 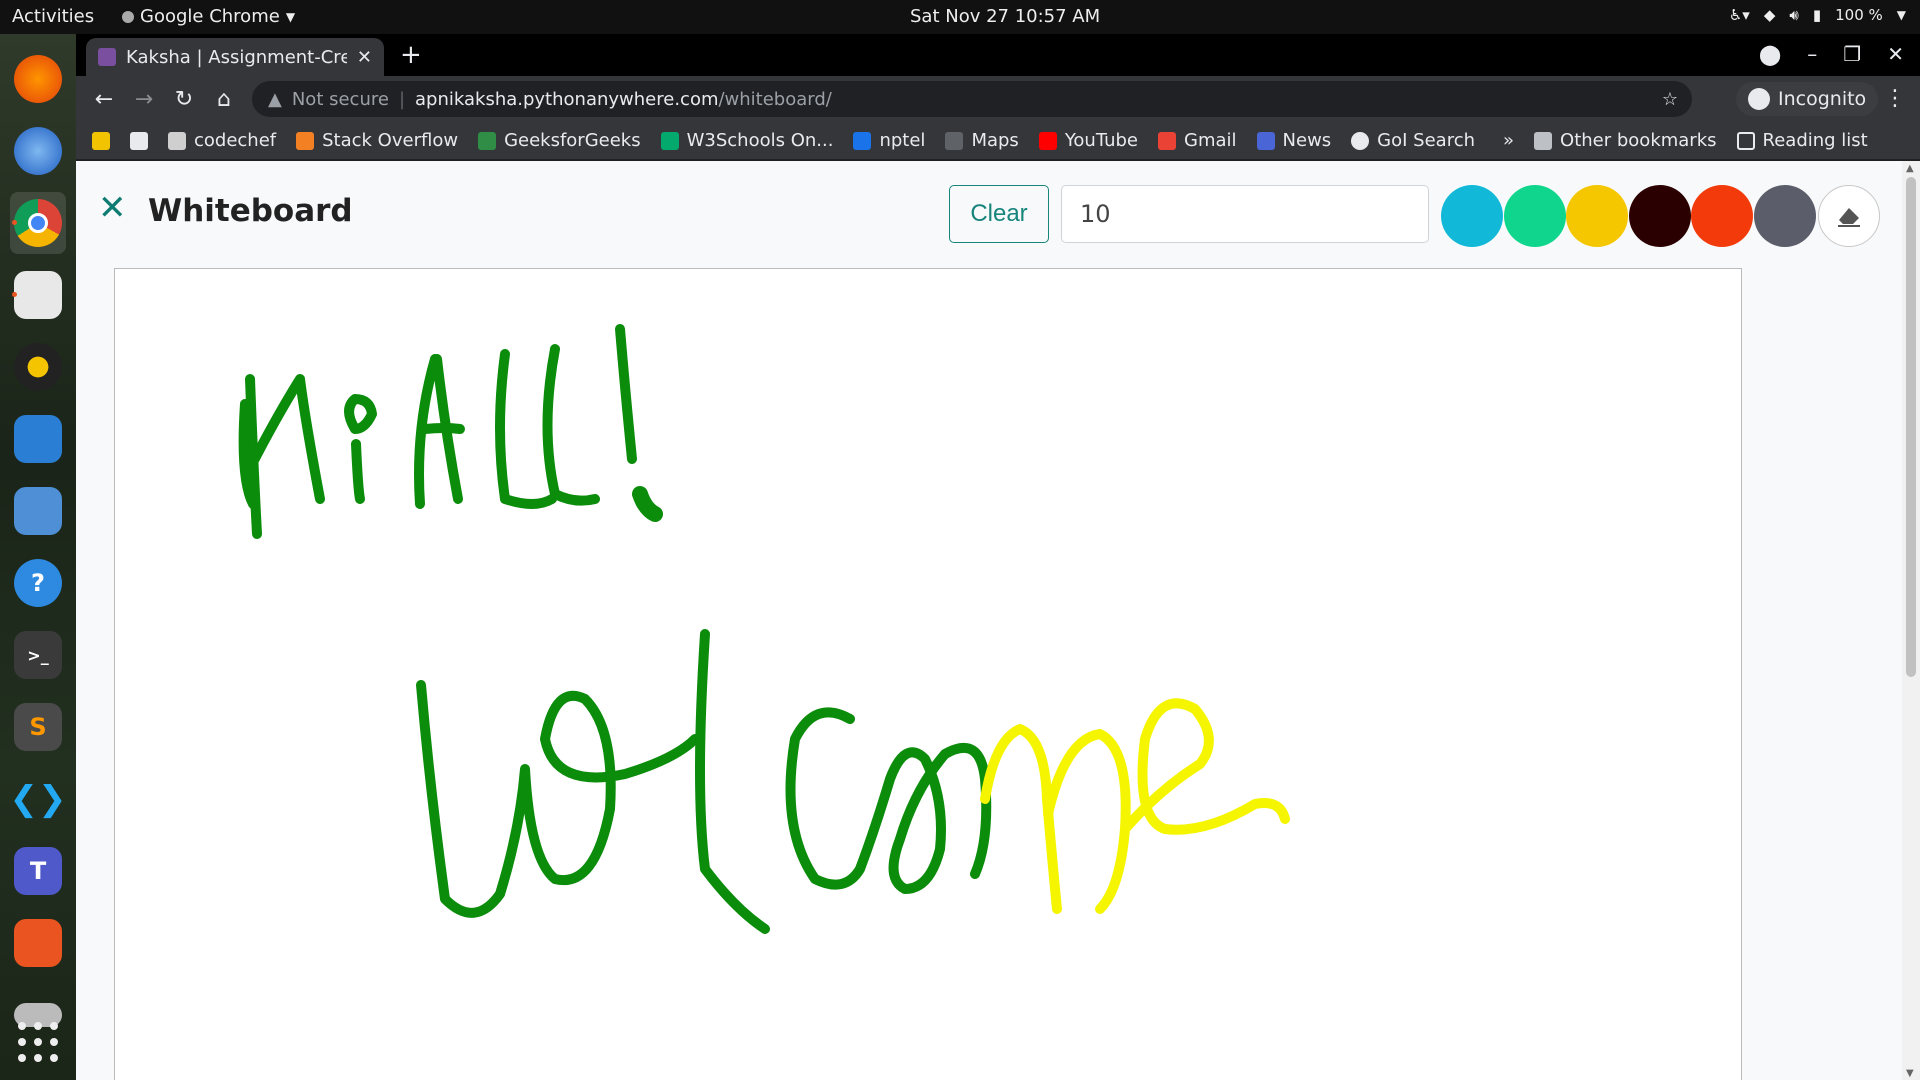 I want to click on help-icon: ?, so click(x=38, y=583).